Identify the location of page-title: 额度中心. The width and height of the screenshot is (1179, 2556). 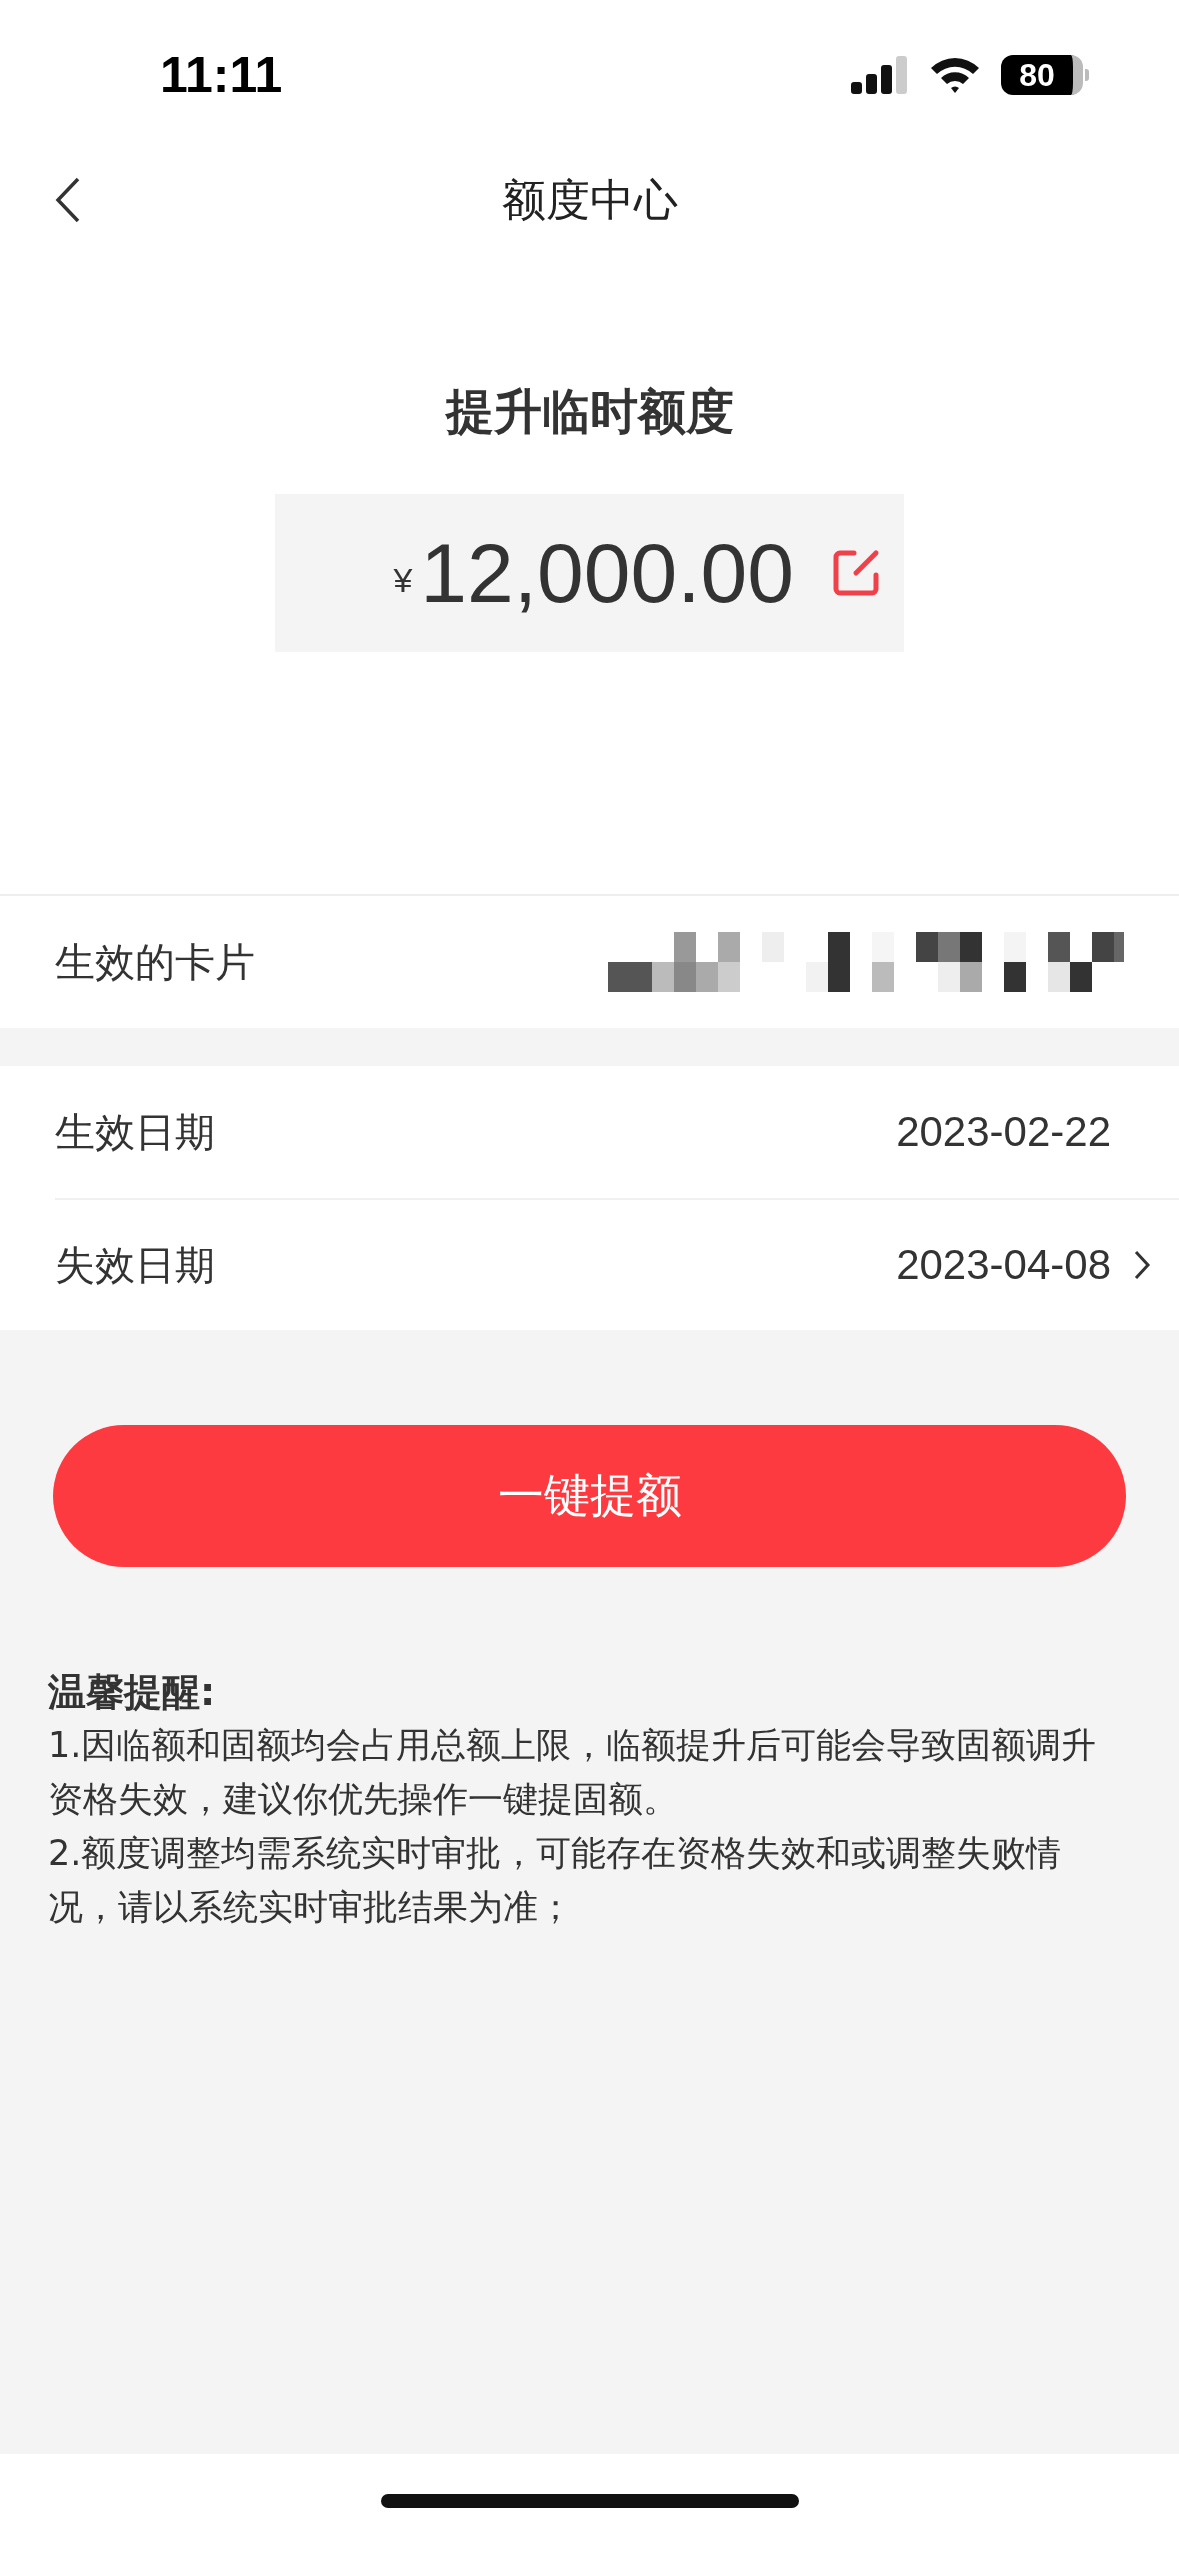
(589, 199).